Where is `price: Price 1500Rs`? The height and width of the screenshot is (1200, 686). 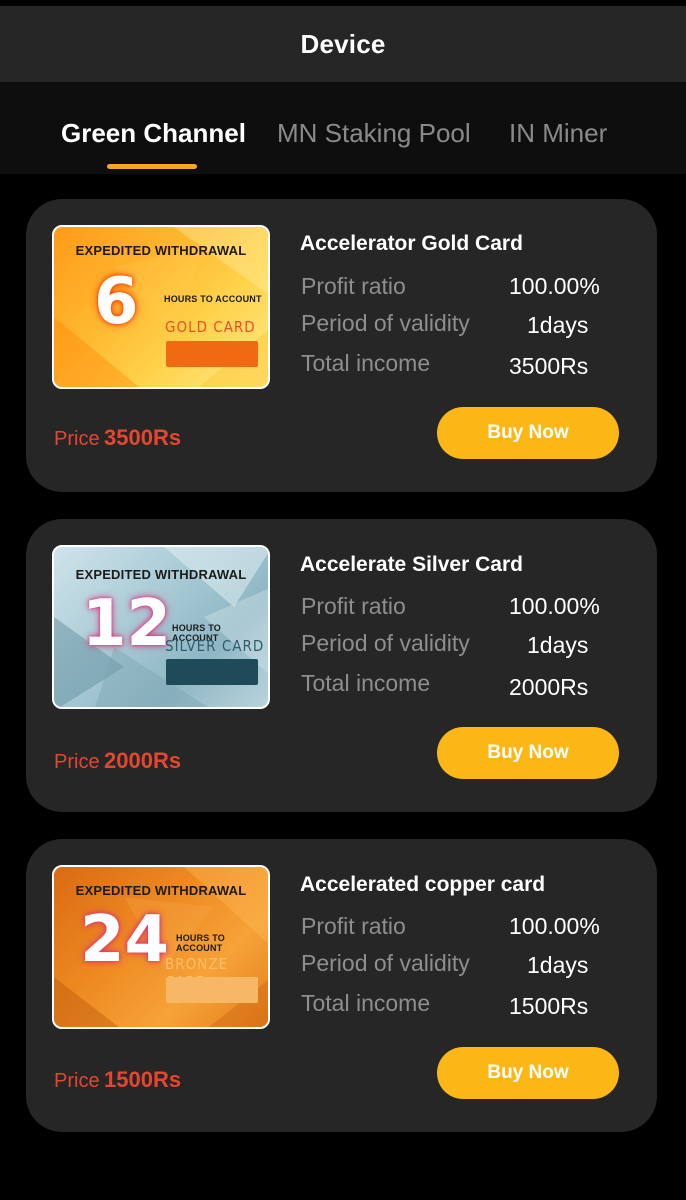
price: Price 1500Rs is located at coordinates (117, 1080).